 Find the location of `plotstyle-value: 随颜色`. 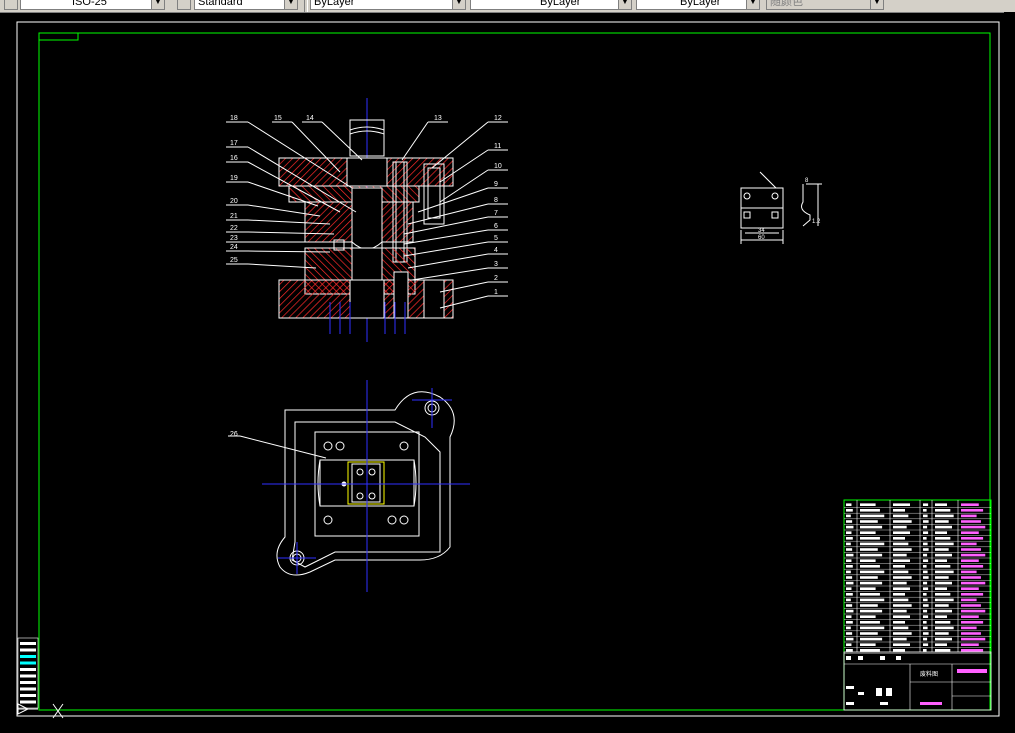

plotstyle-value: 随颜色 is located at coordinates (786, 4).